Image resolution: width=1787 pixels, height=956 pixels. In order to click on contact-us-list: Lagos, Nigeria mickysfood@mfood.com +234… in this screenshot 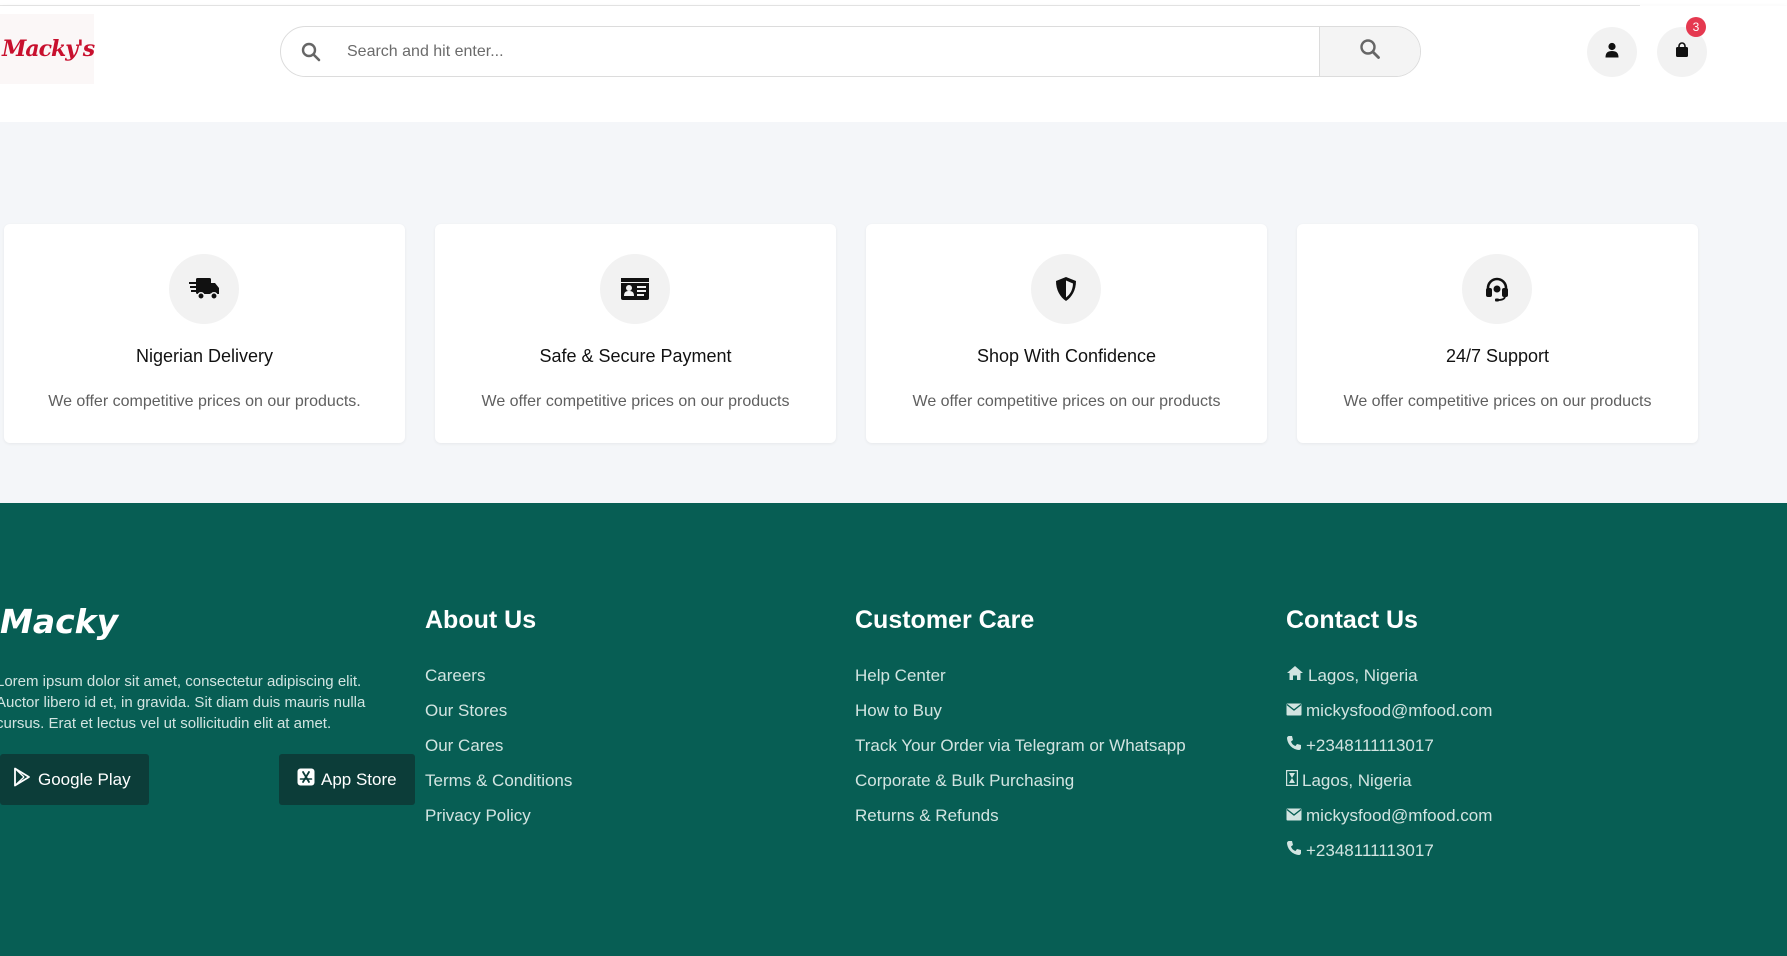, I will do `click(1388, 763)`.